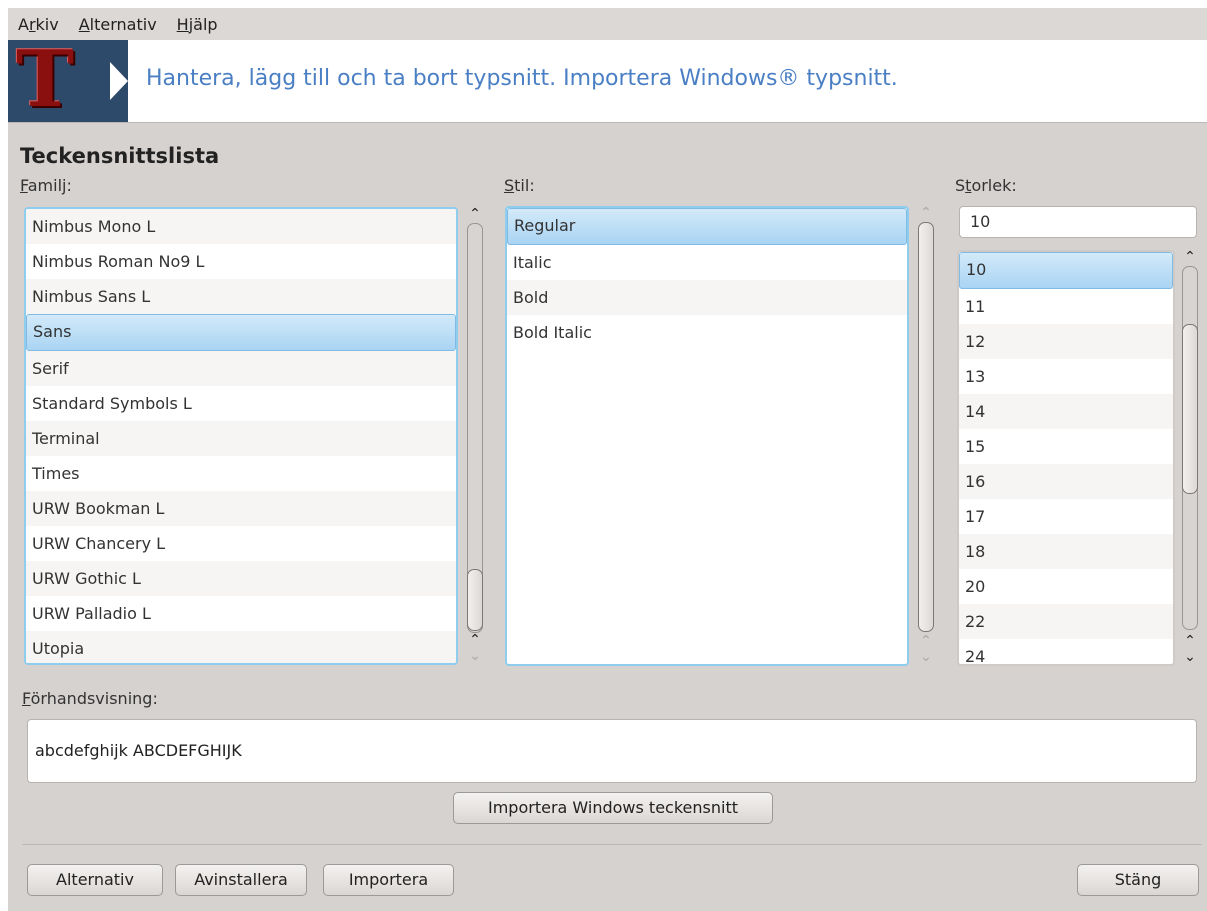  What do you see at coordinates (46, 185) in the screenshot?
I see `family-label: Familj:` at bounding box center [46, 185].